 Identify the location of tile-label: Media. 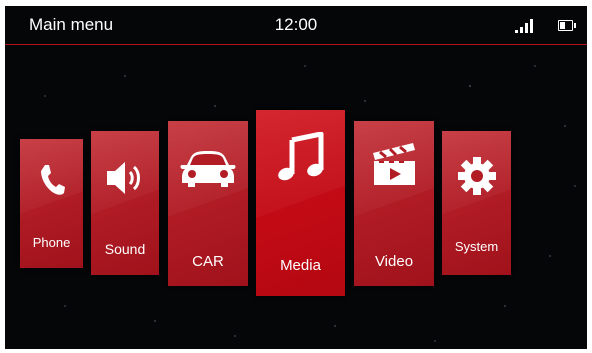
(300, 265).